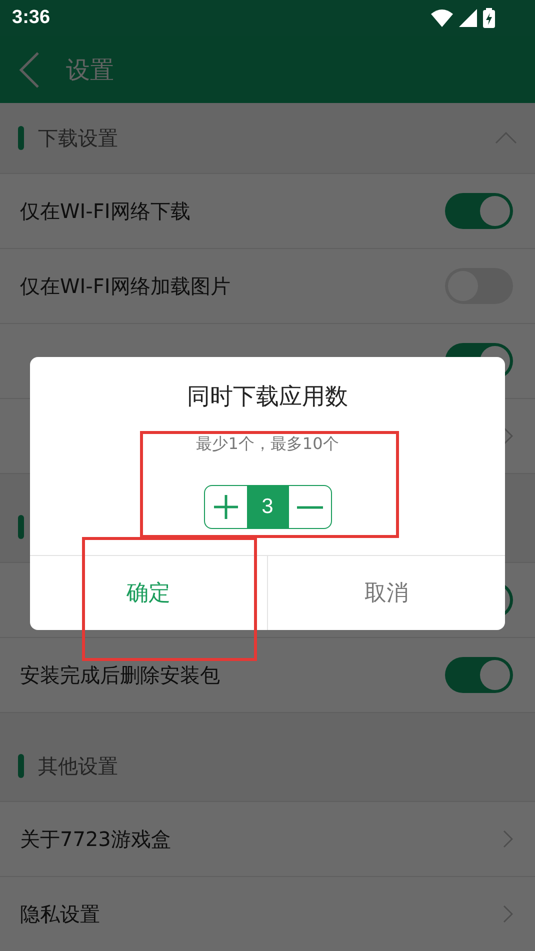 The image size is (535, 951). Describe the element at coordinates (31, 18) in the screenshot. I see `clock: 3:36` at that location.